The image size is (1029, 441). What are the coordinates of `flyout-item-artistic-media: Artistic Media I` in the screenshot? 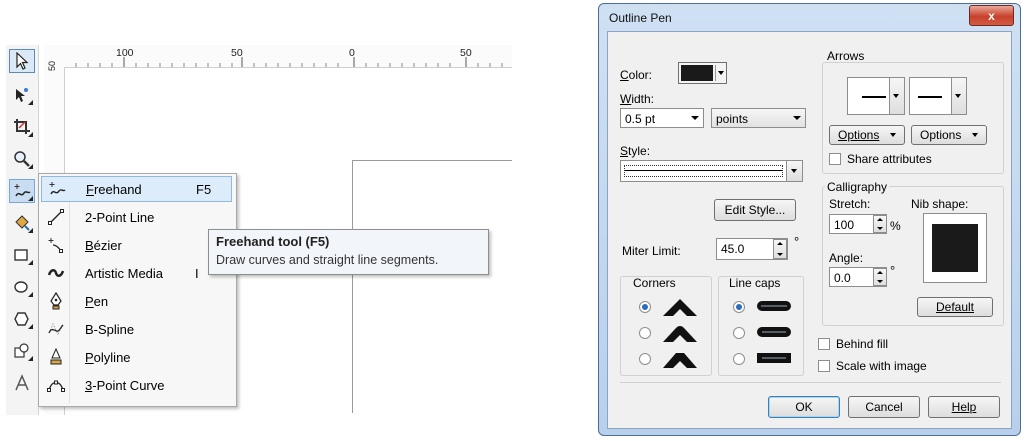 It's located at (136, 273).